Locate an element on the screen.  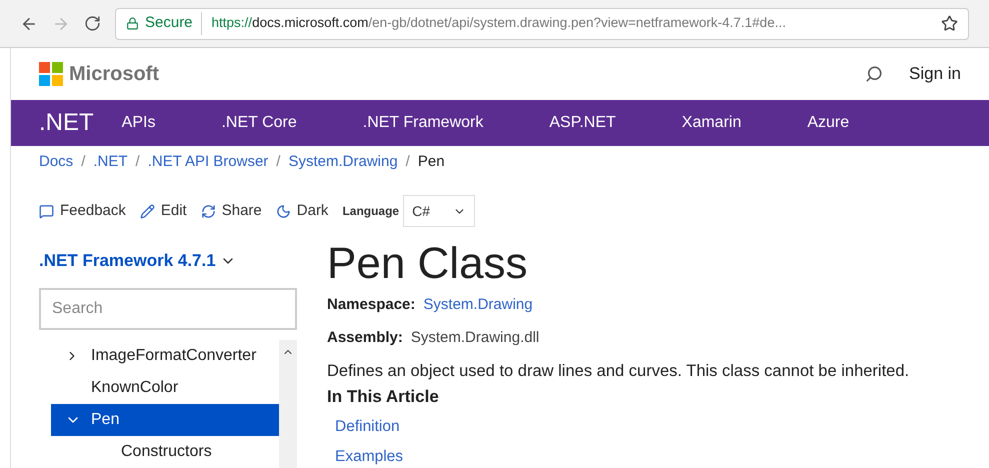
nav-link: .NET Framework is located at coordinates (423, 123).